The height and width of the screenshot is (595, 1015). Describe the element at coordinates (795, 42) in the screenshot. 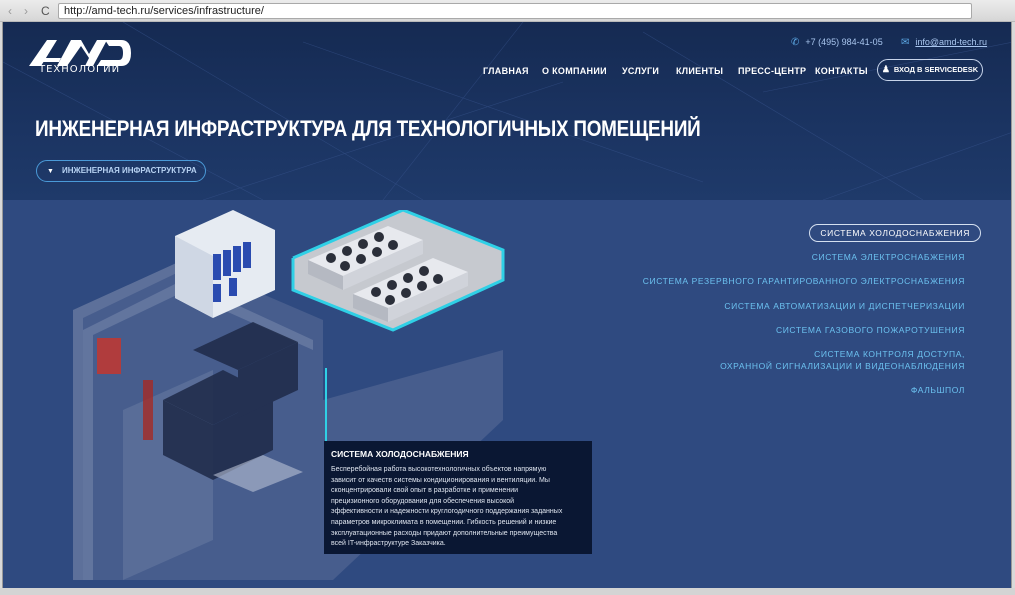

I see `phone-icon: ✆` at that location.